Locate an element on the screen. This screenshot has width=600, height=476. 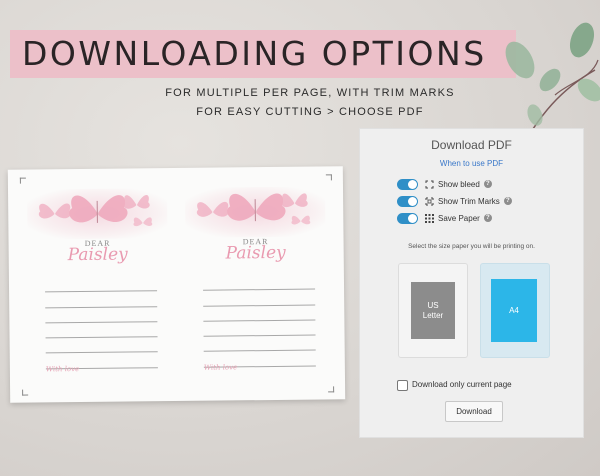
save-paper-label: Save Paper is located at coordinates (459, 218).